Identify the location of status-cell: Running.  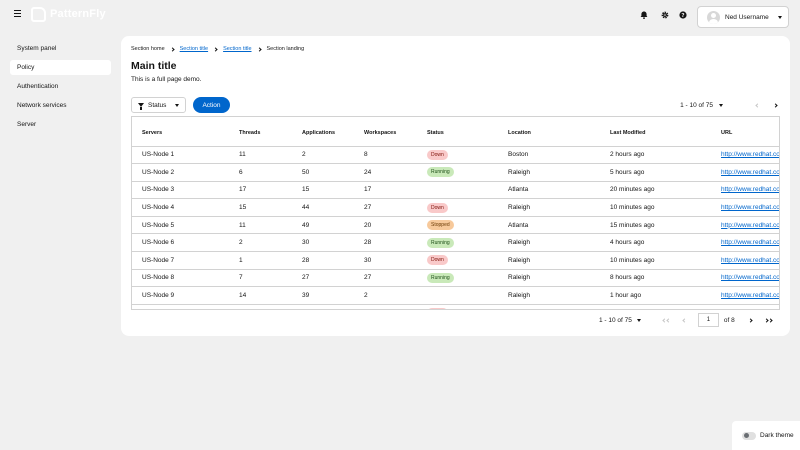
(457, 172).